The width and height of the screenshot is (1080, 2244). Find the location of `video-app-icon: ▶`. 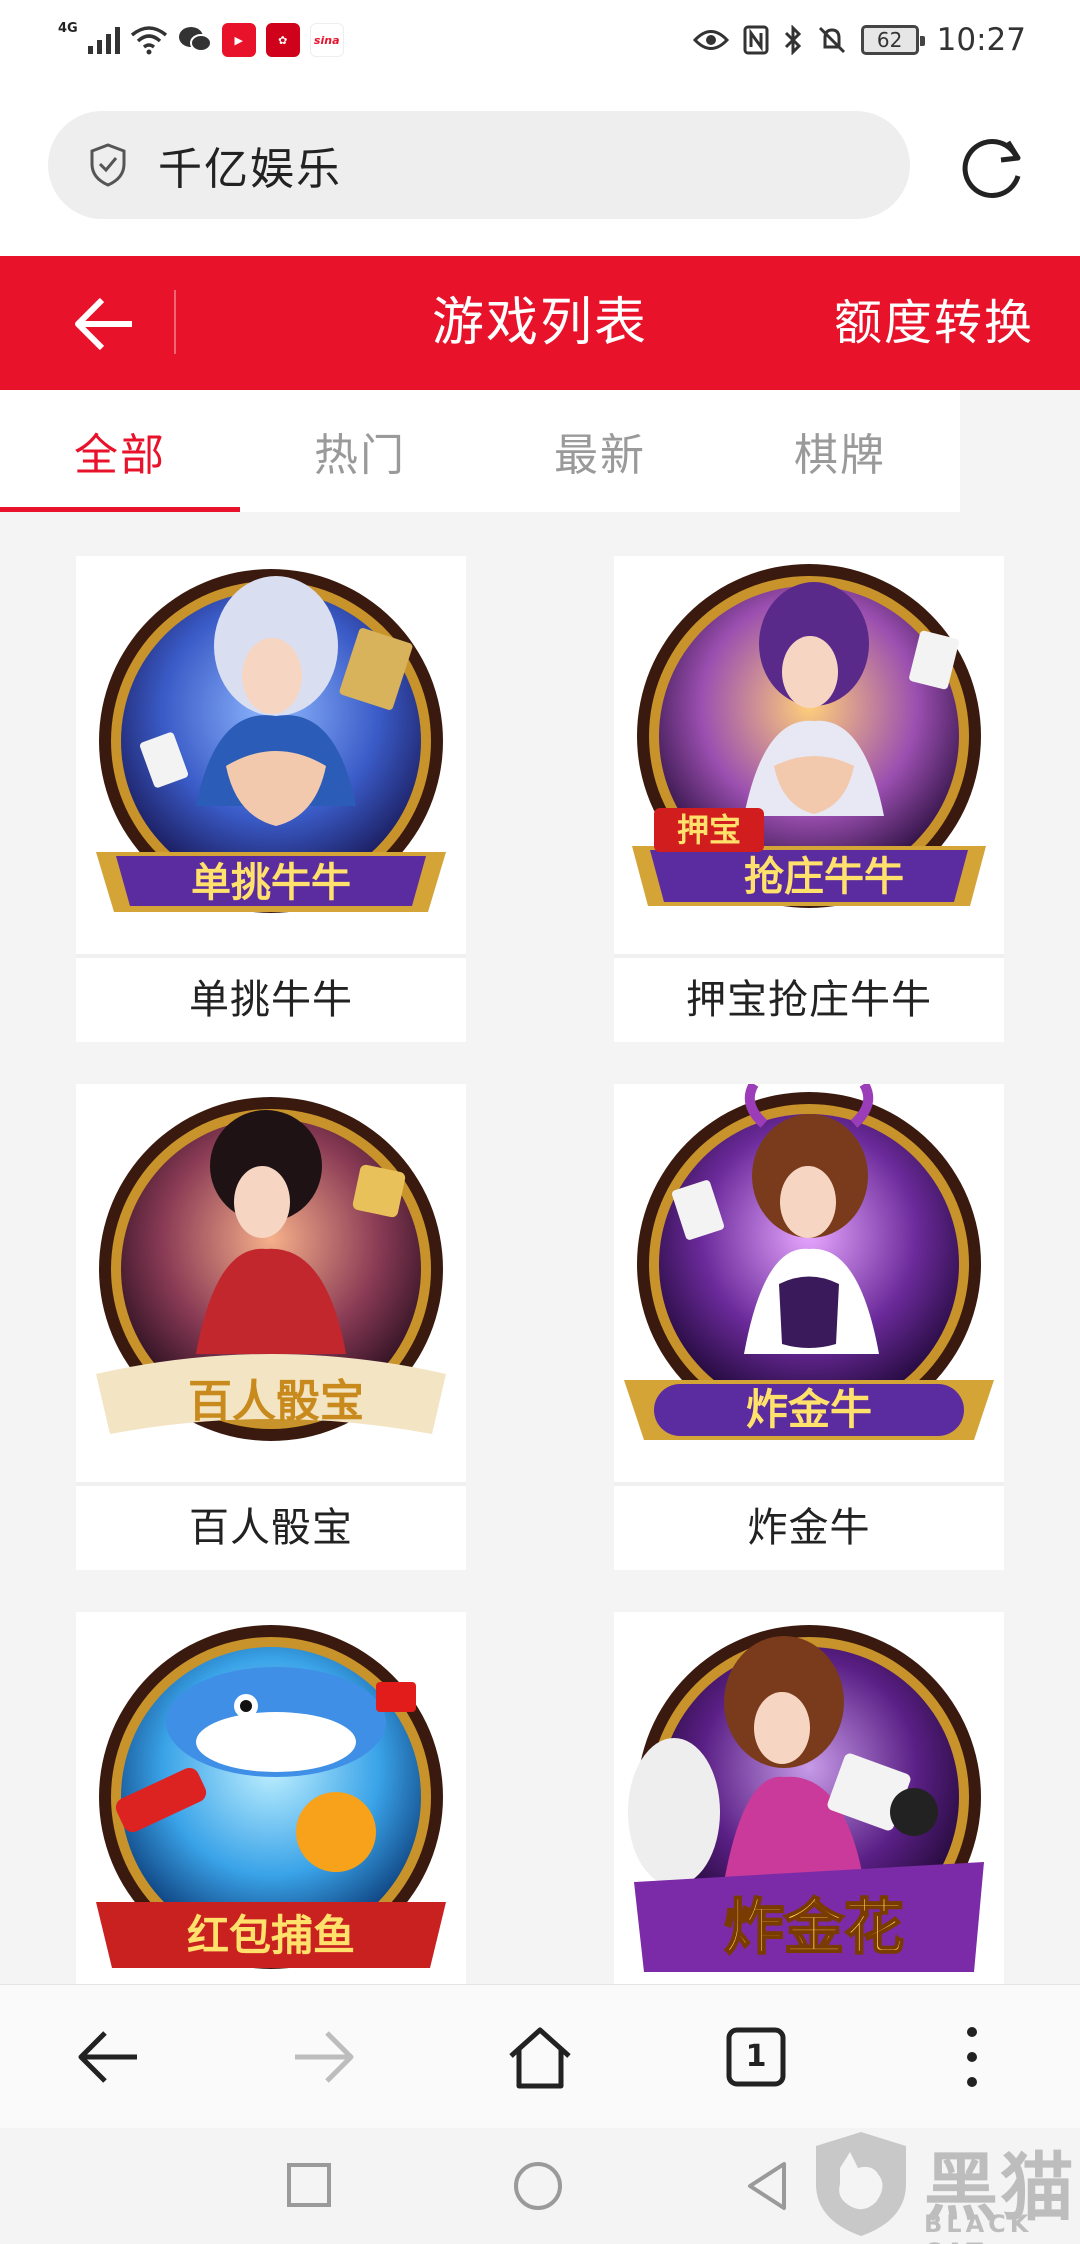

video-app-icon: ▶ is located at coordinates (238, 40).